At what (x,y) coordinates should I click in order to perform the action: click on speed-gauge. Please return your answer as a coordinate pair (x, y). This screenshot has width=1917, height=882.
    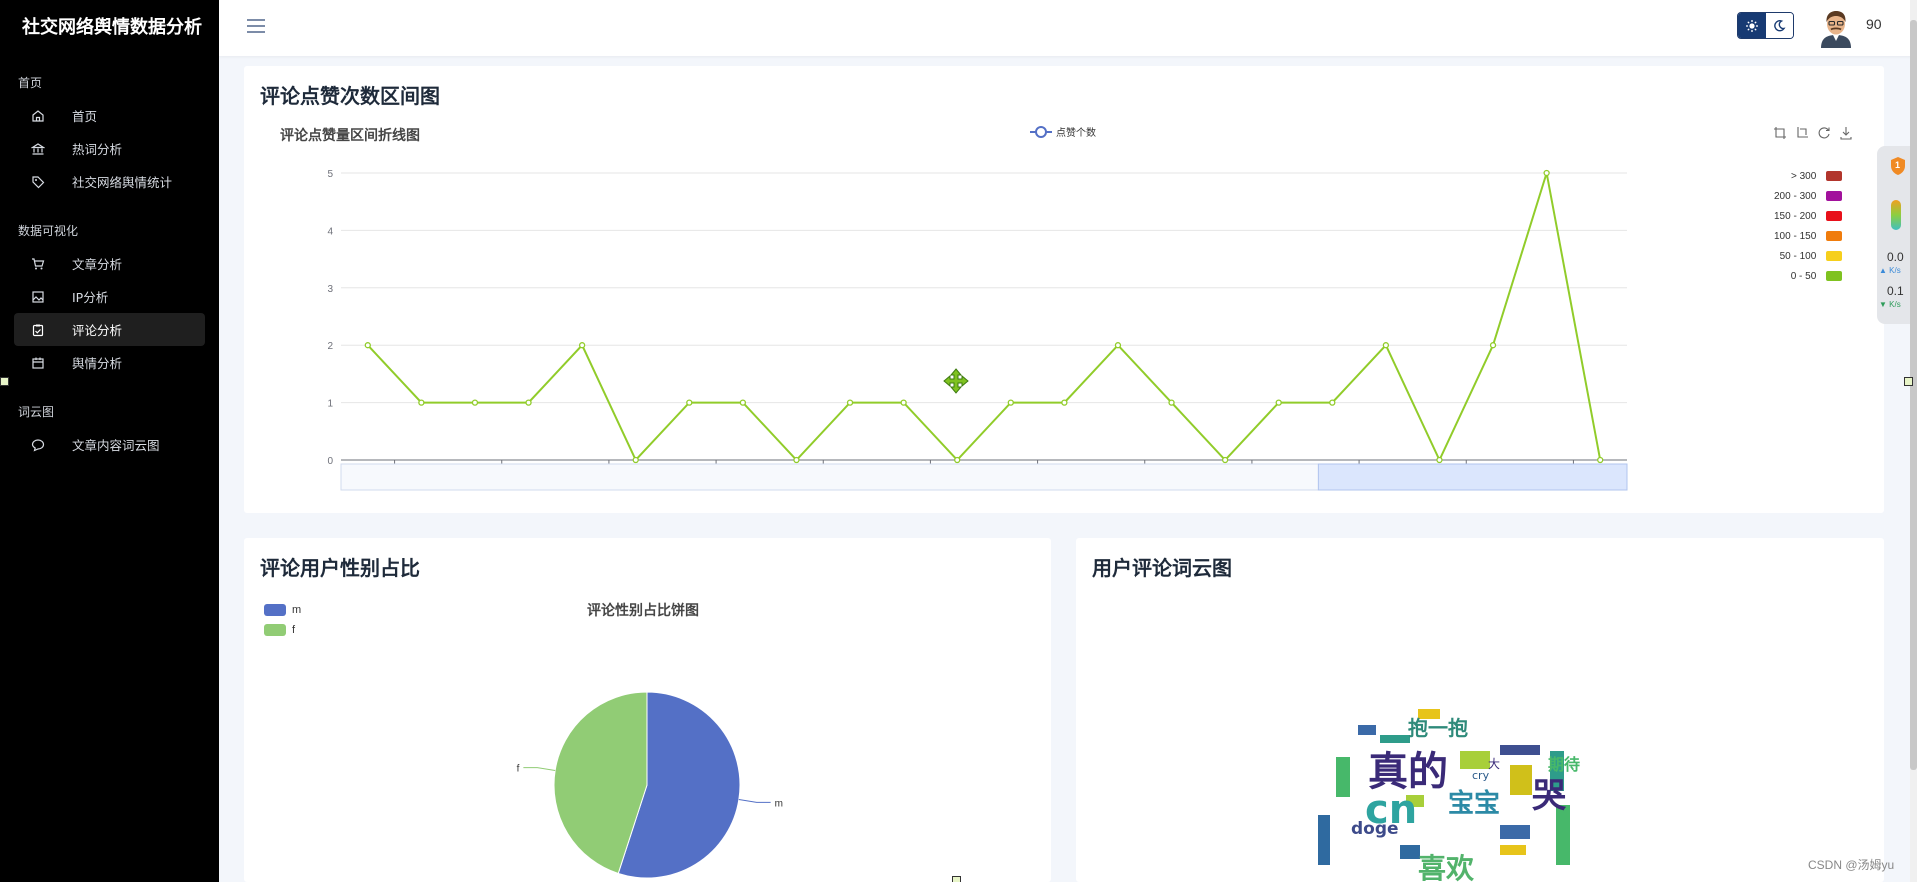
    Looking at the image, I should click on (1896, 215).